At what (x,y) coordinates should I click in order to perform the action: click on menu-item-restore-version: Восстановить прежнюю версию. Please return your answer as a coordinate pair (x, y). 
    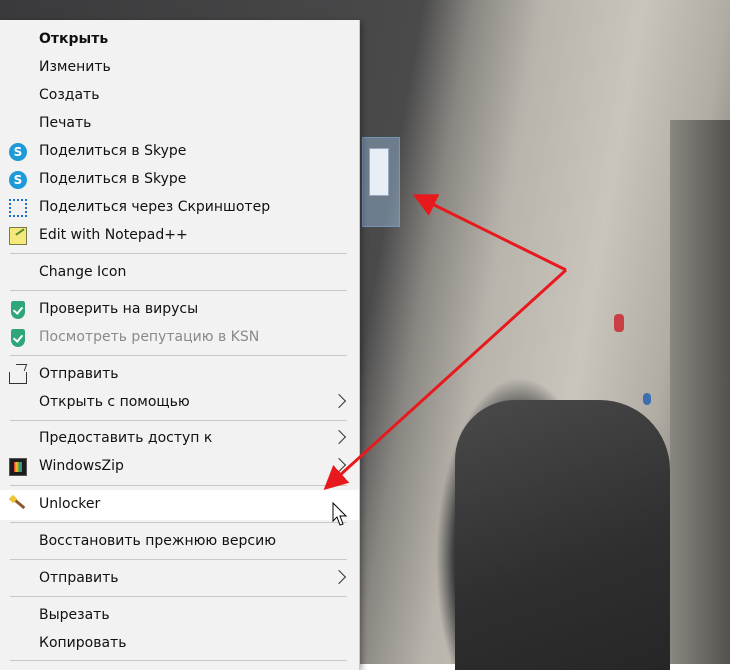
    Looking at the image, I should click on (179, 542).